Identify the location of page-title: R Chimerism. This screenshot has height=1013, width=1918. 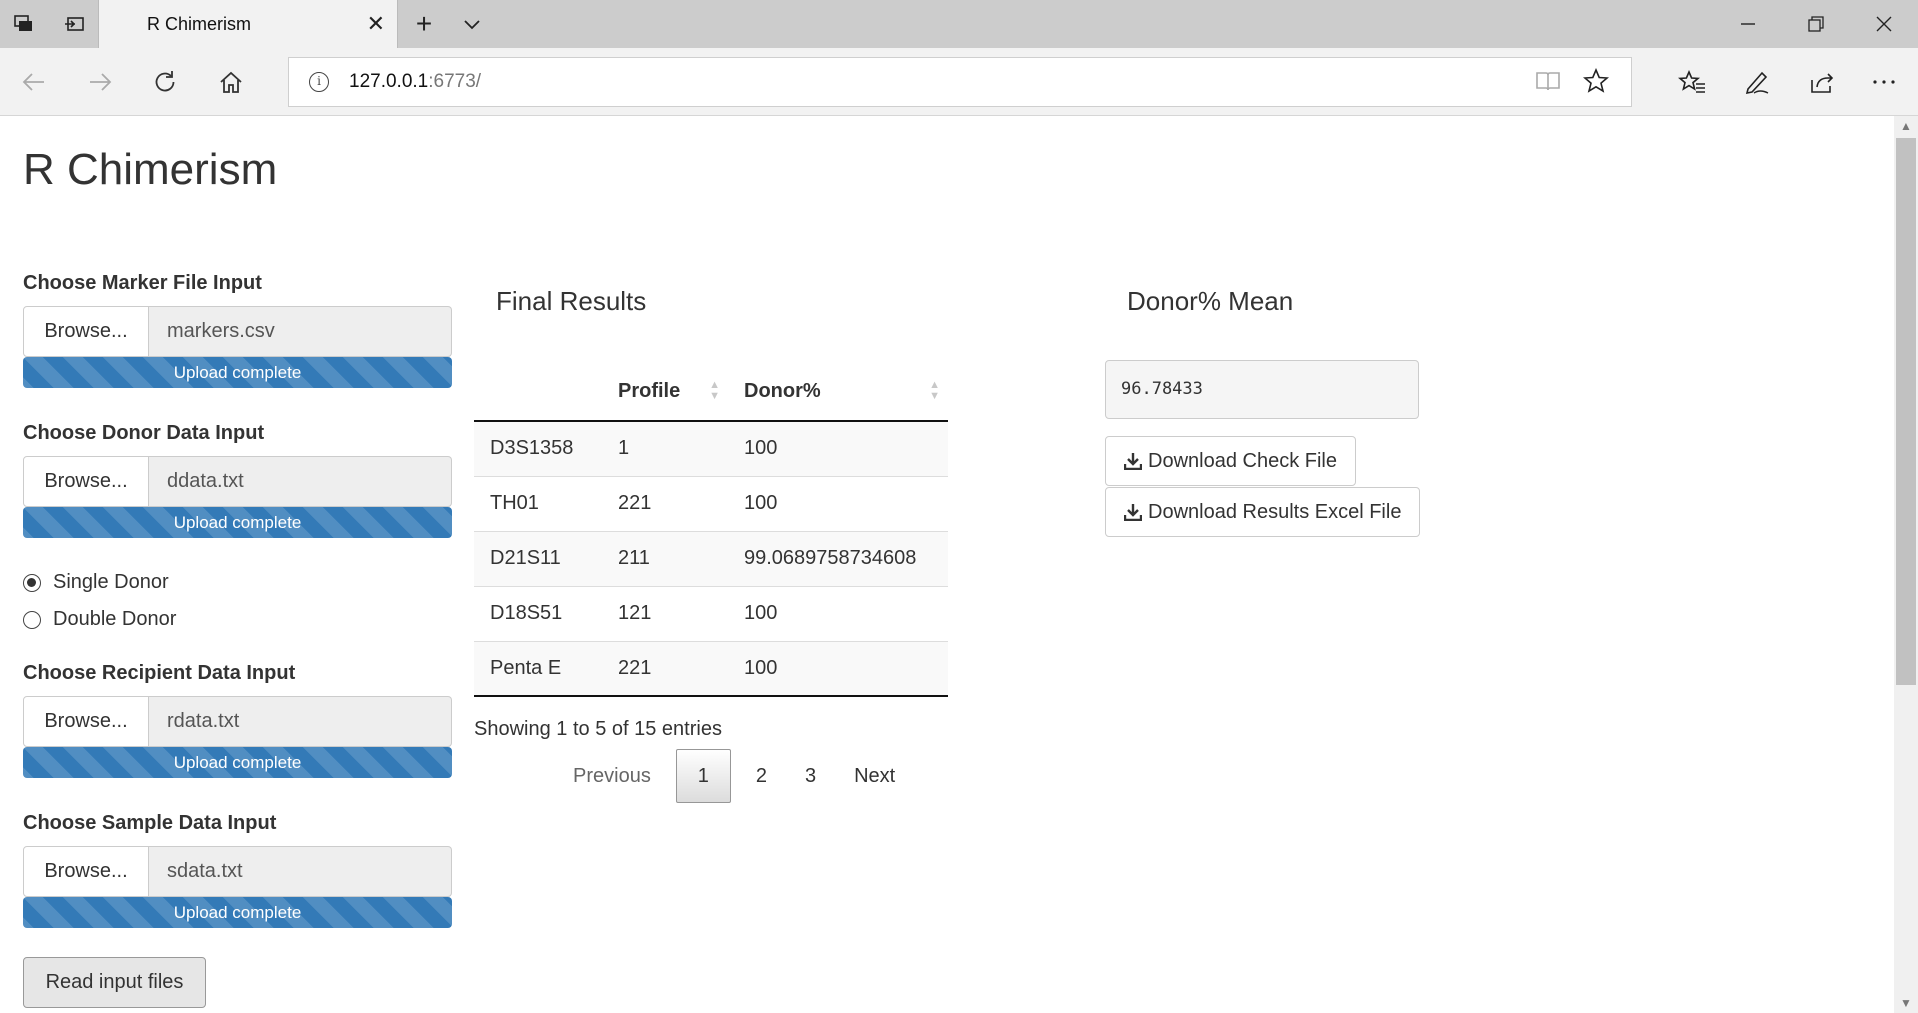
(150, 169).